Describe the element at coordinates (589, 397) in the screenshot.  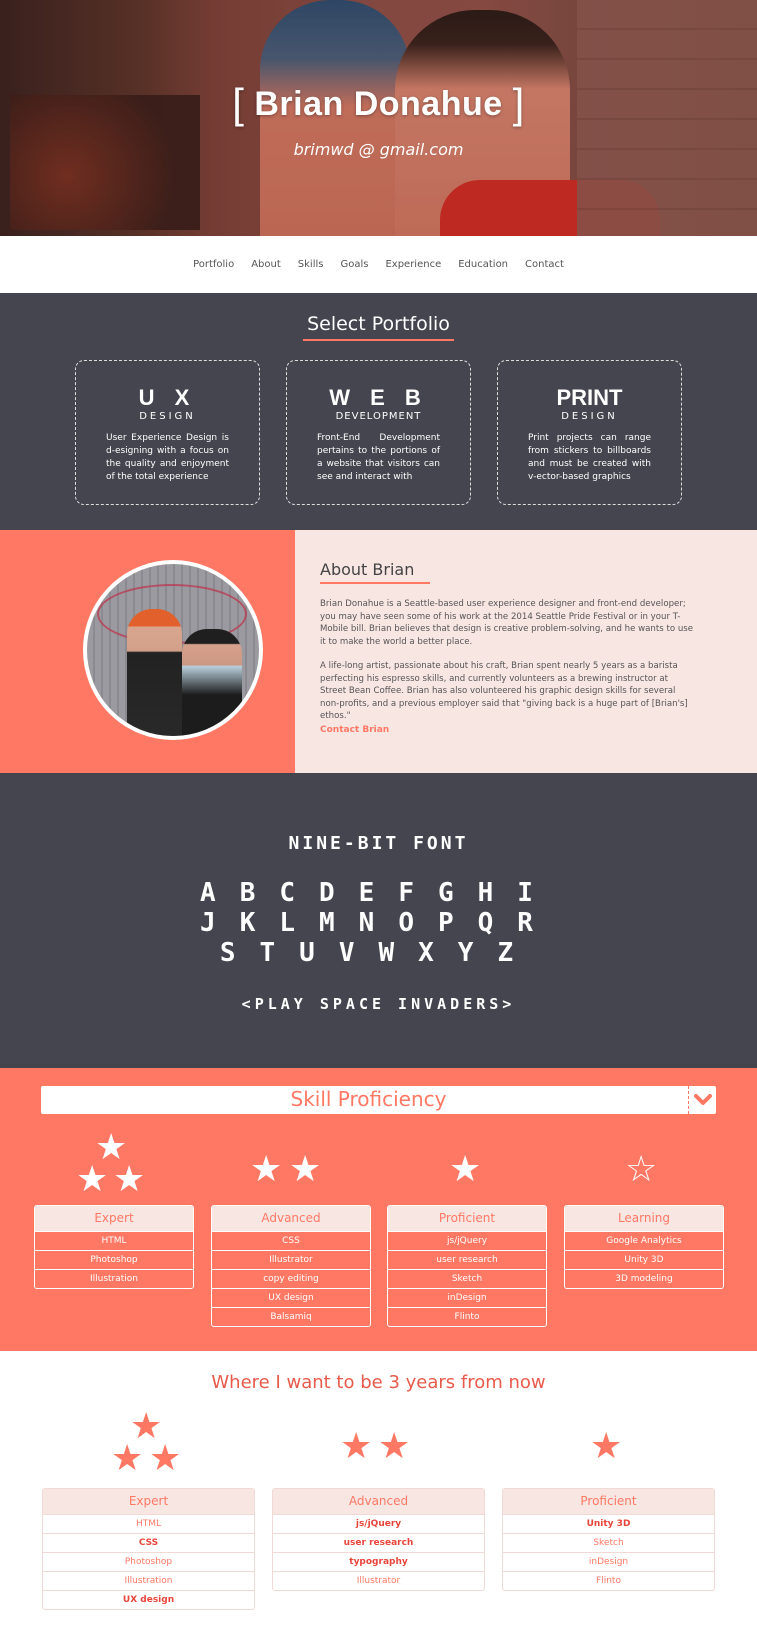
I see `card-heading: PRINT` at that location.